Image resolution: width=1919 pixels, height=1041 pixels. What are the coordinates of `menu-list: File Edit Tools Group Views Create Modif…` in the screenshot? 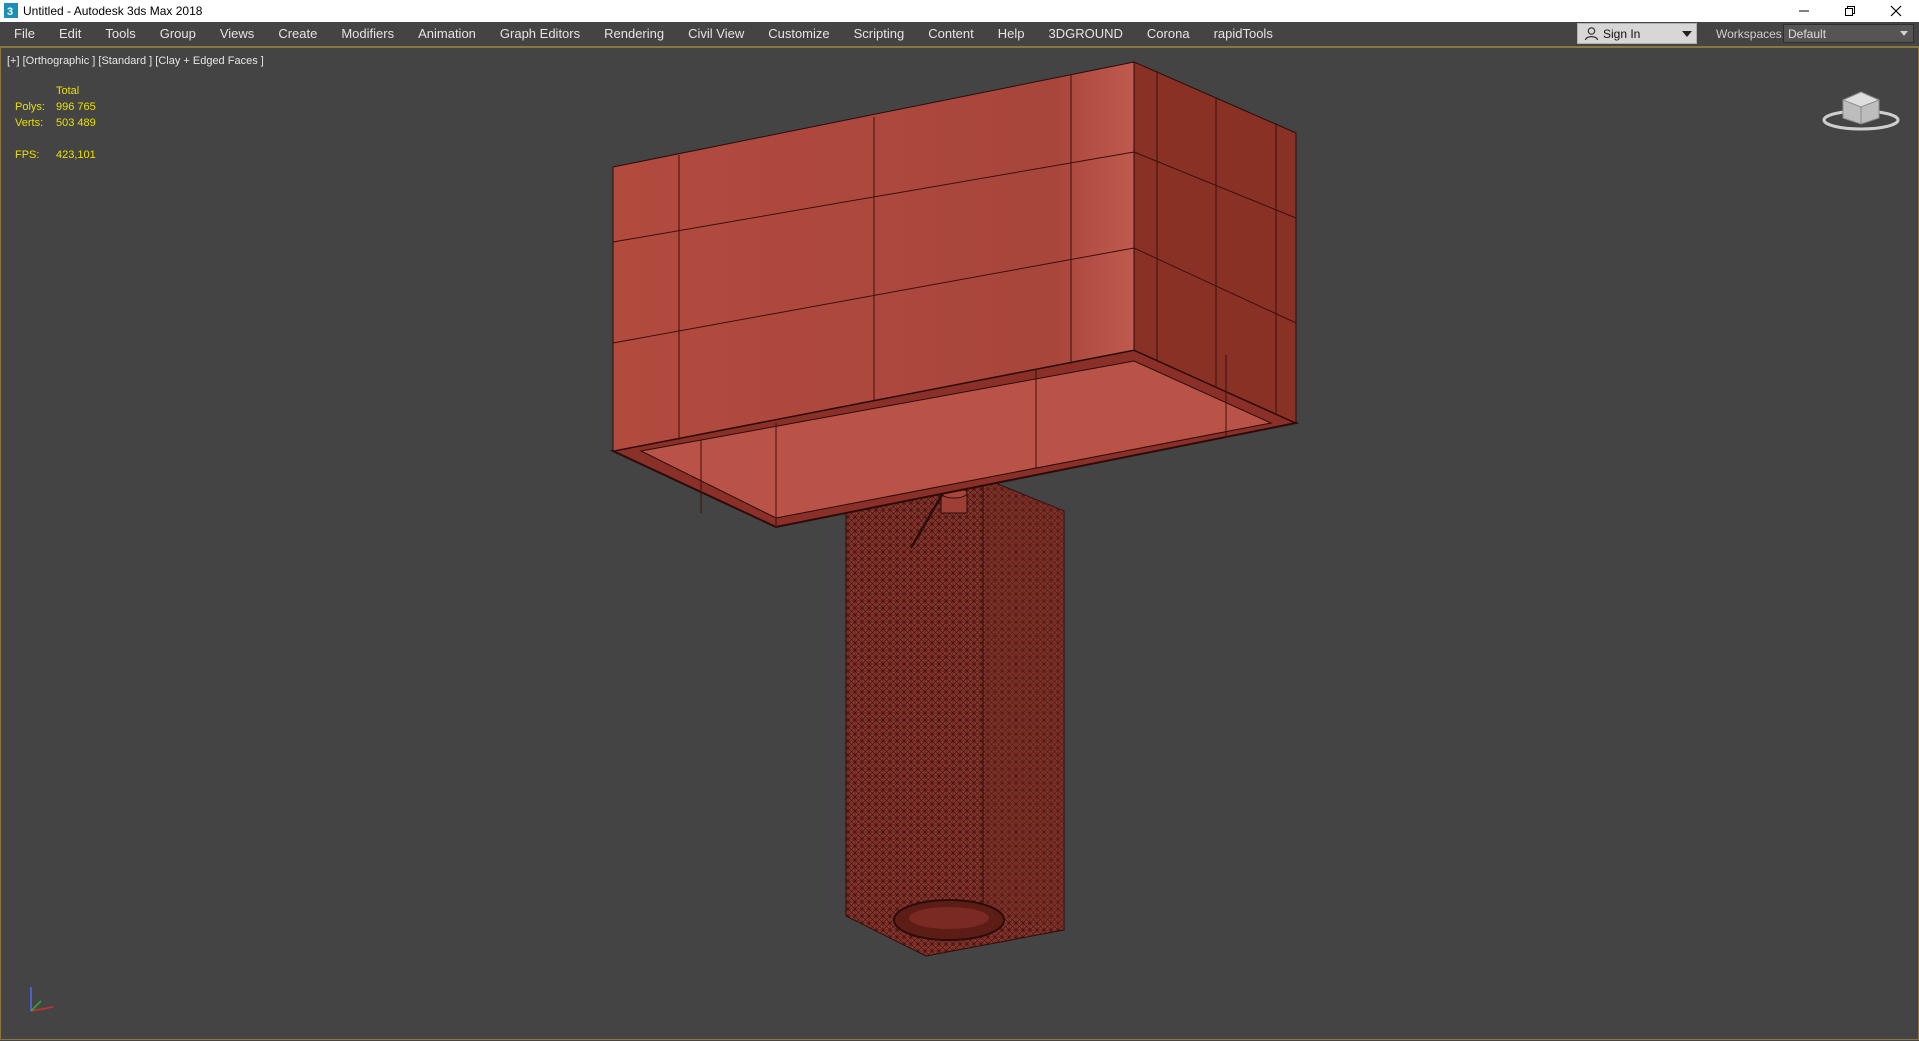 It's located at (642, 34).